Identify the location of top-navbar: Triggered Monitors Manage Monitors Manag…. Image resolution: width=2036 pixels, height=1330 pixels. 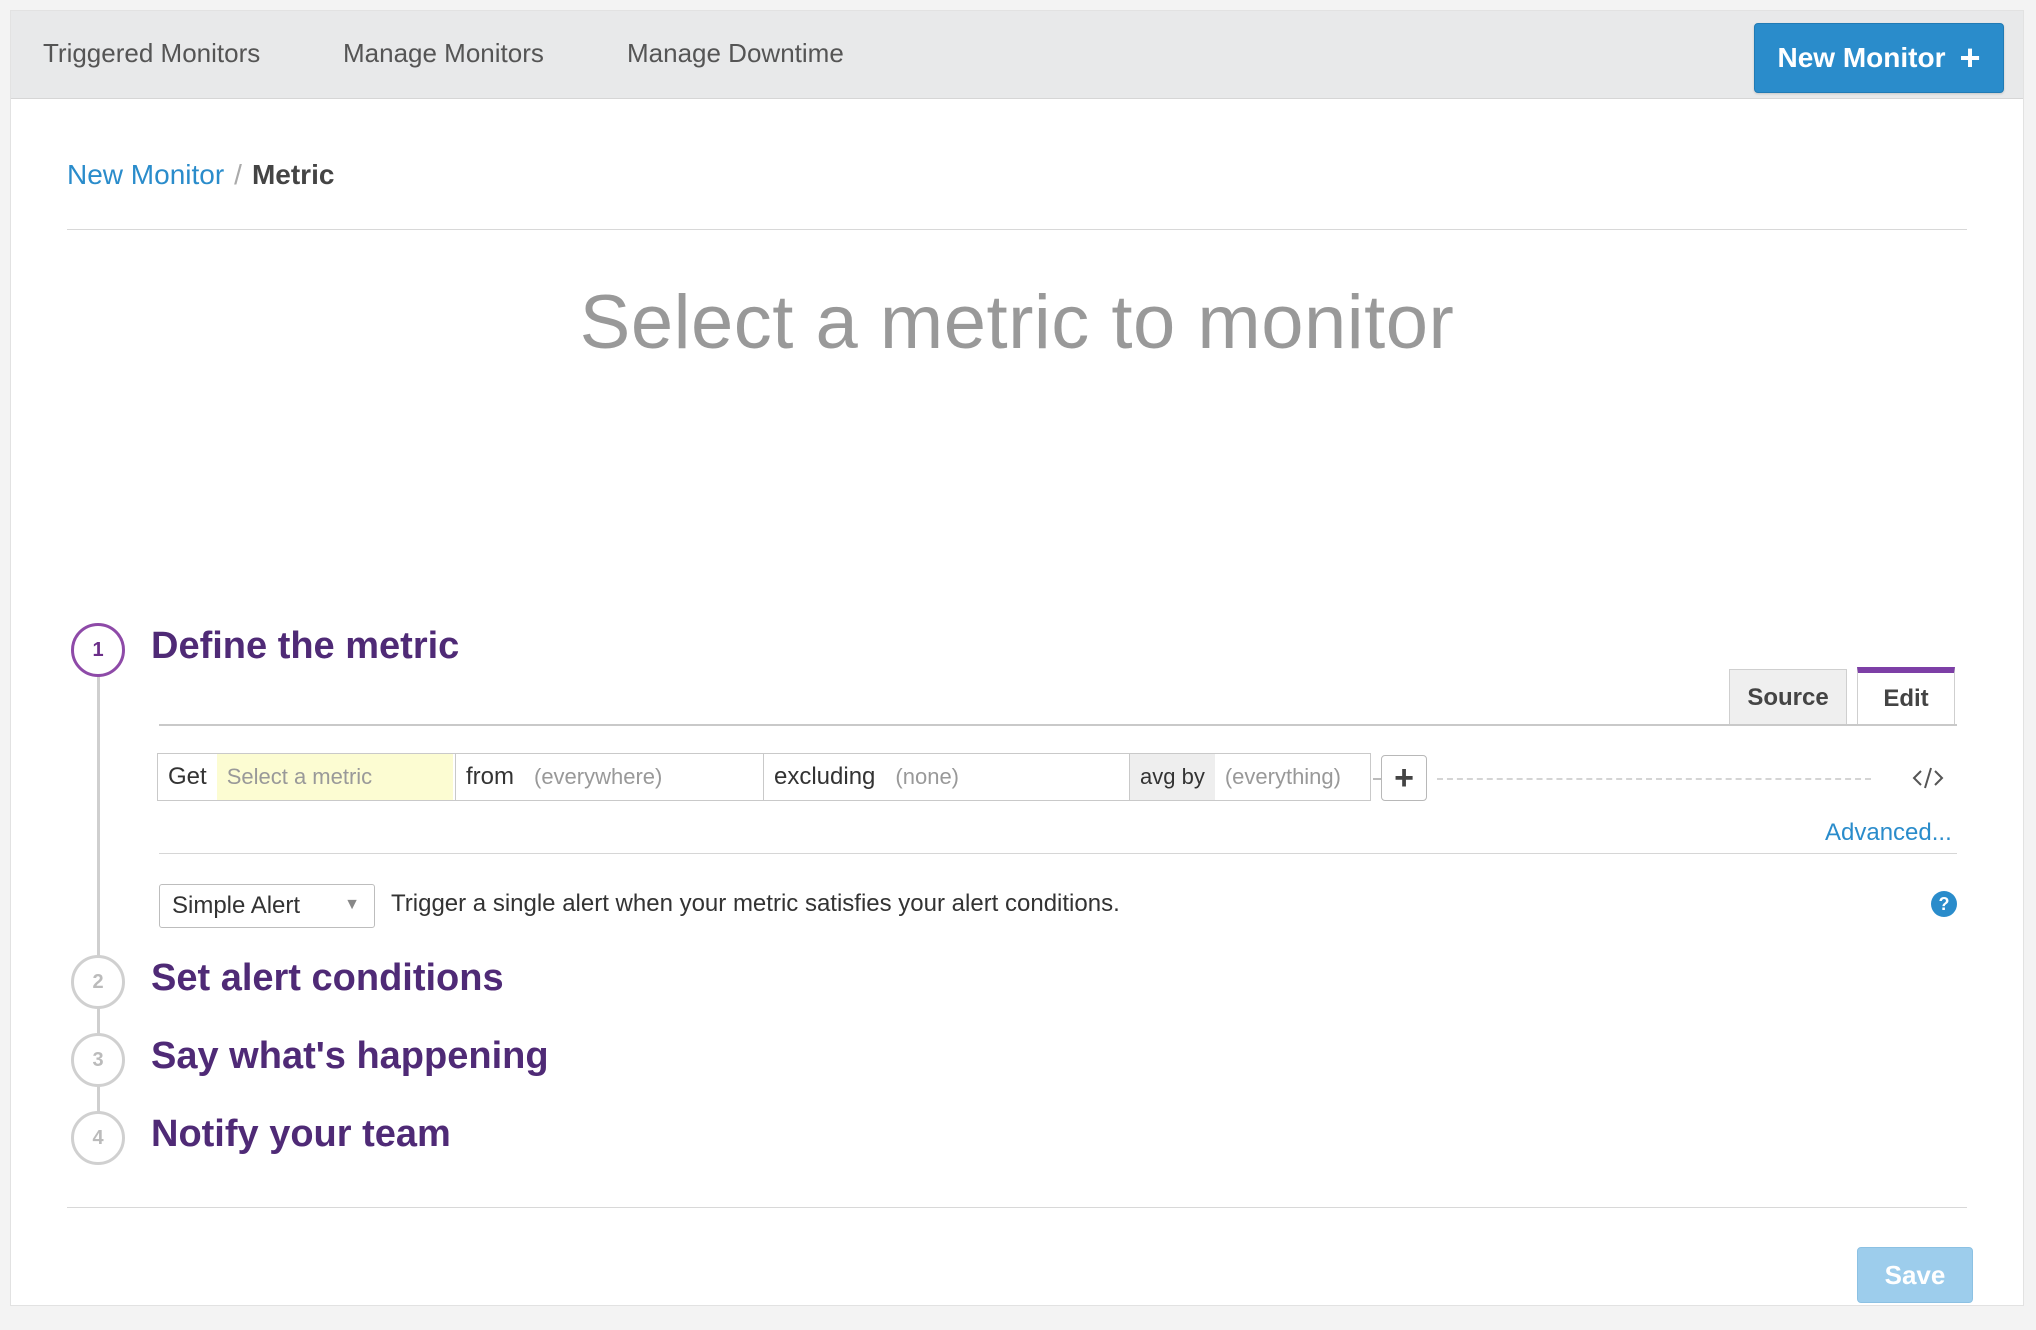
(1017, 55).